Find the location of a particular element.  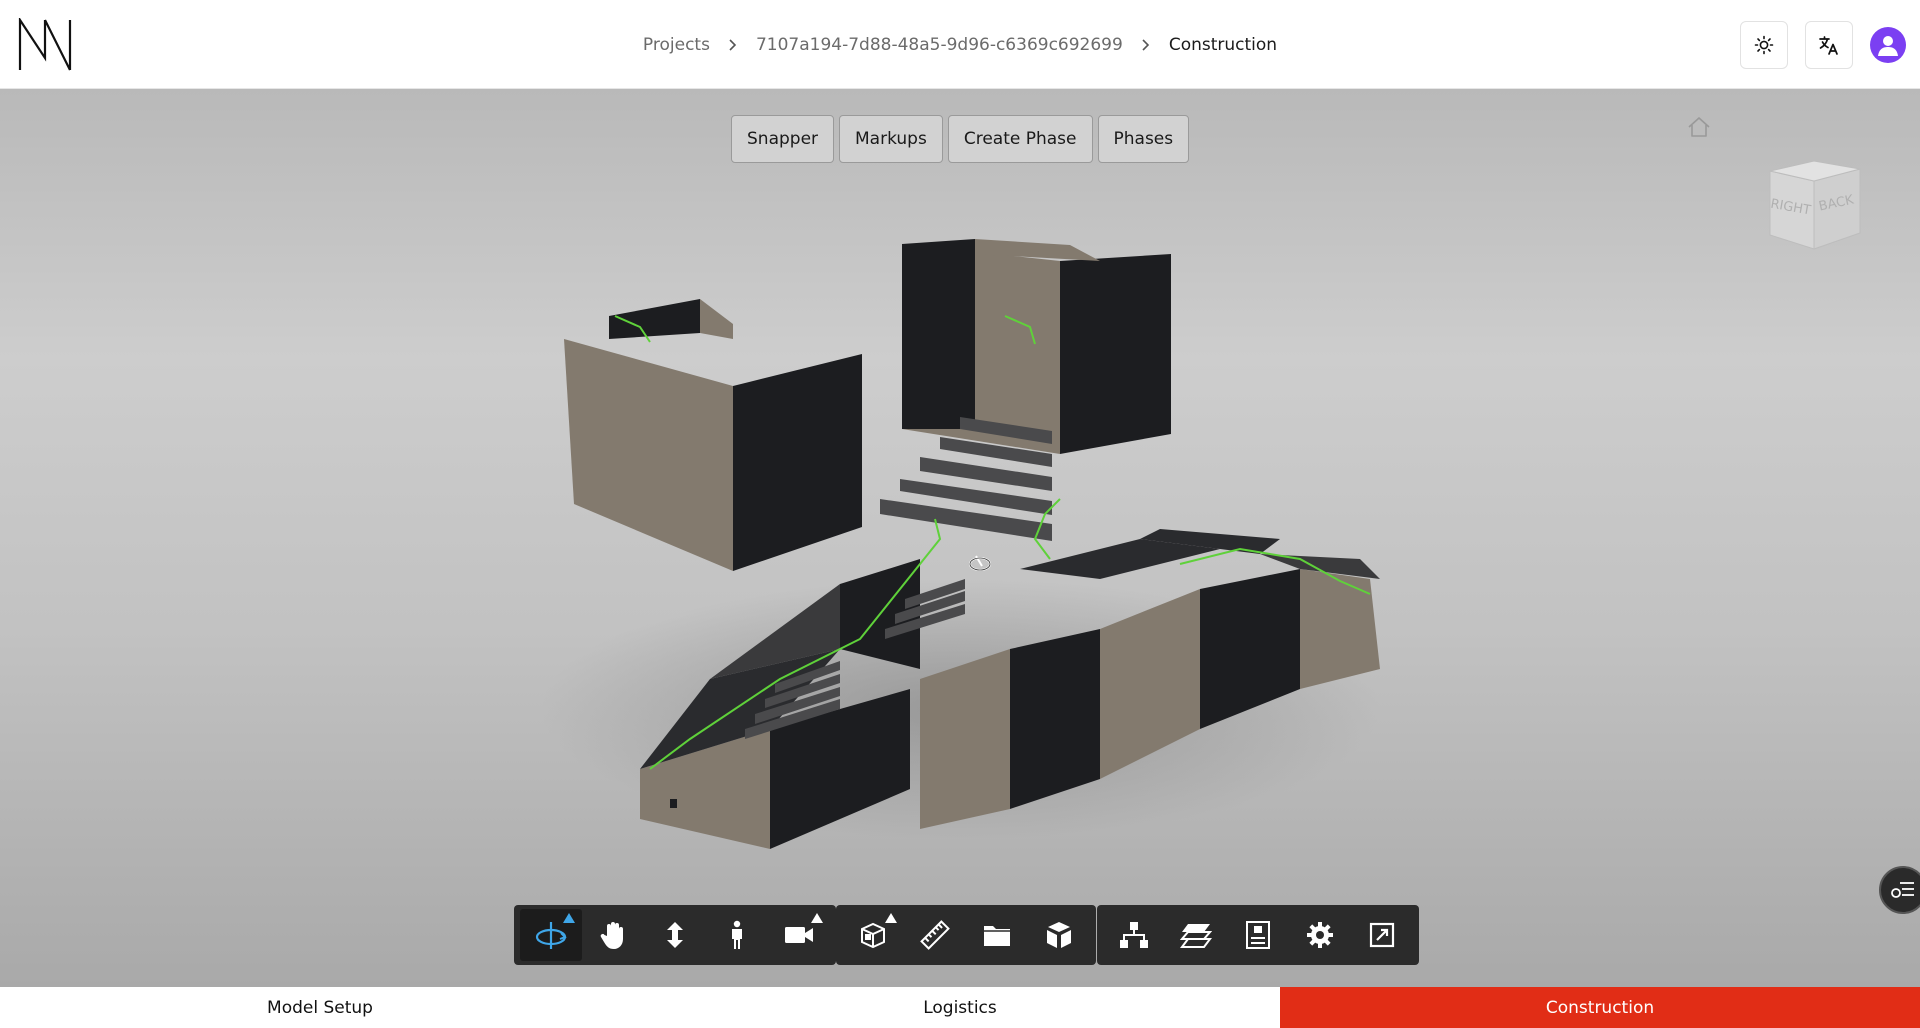

view-cube: RIGHT BACK is located at coordinates (1816, 205).